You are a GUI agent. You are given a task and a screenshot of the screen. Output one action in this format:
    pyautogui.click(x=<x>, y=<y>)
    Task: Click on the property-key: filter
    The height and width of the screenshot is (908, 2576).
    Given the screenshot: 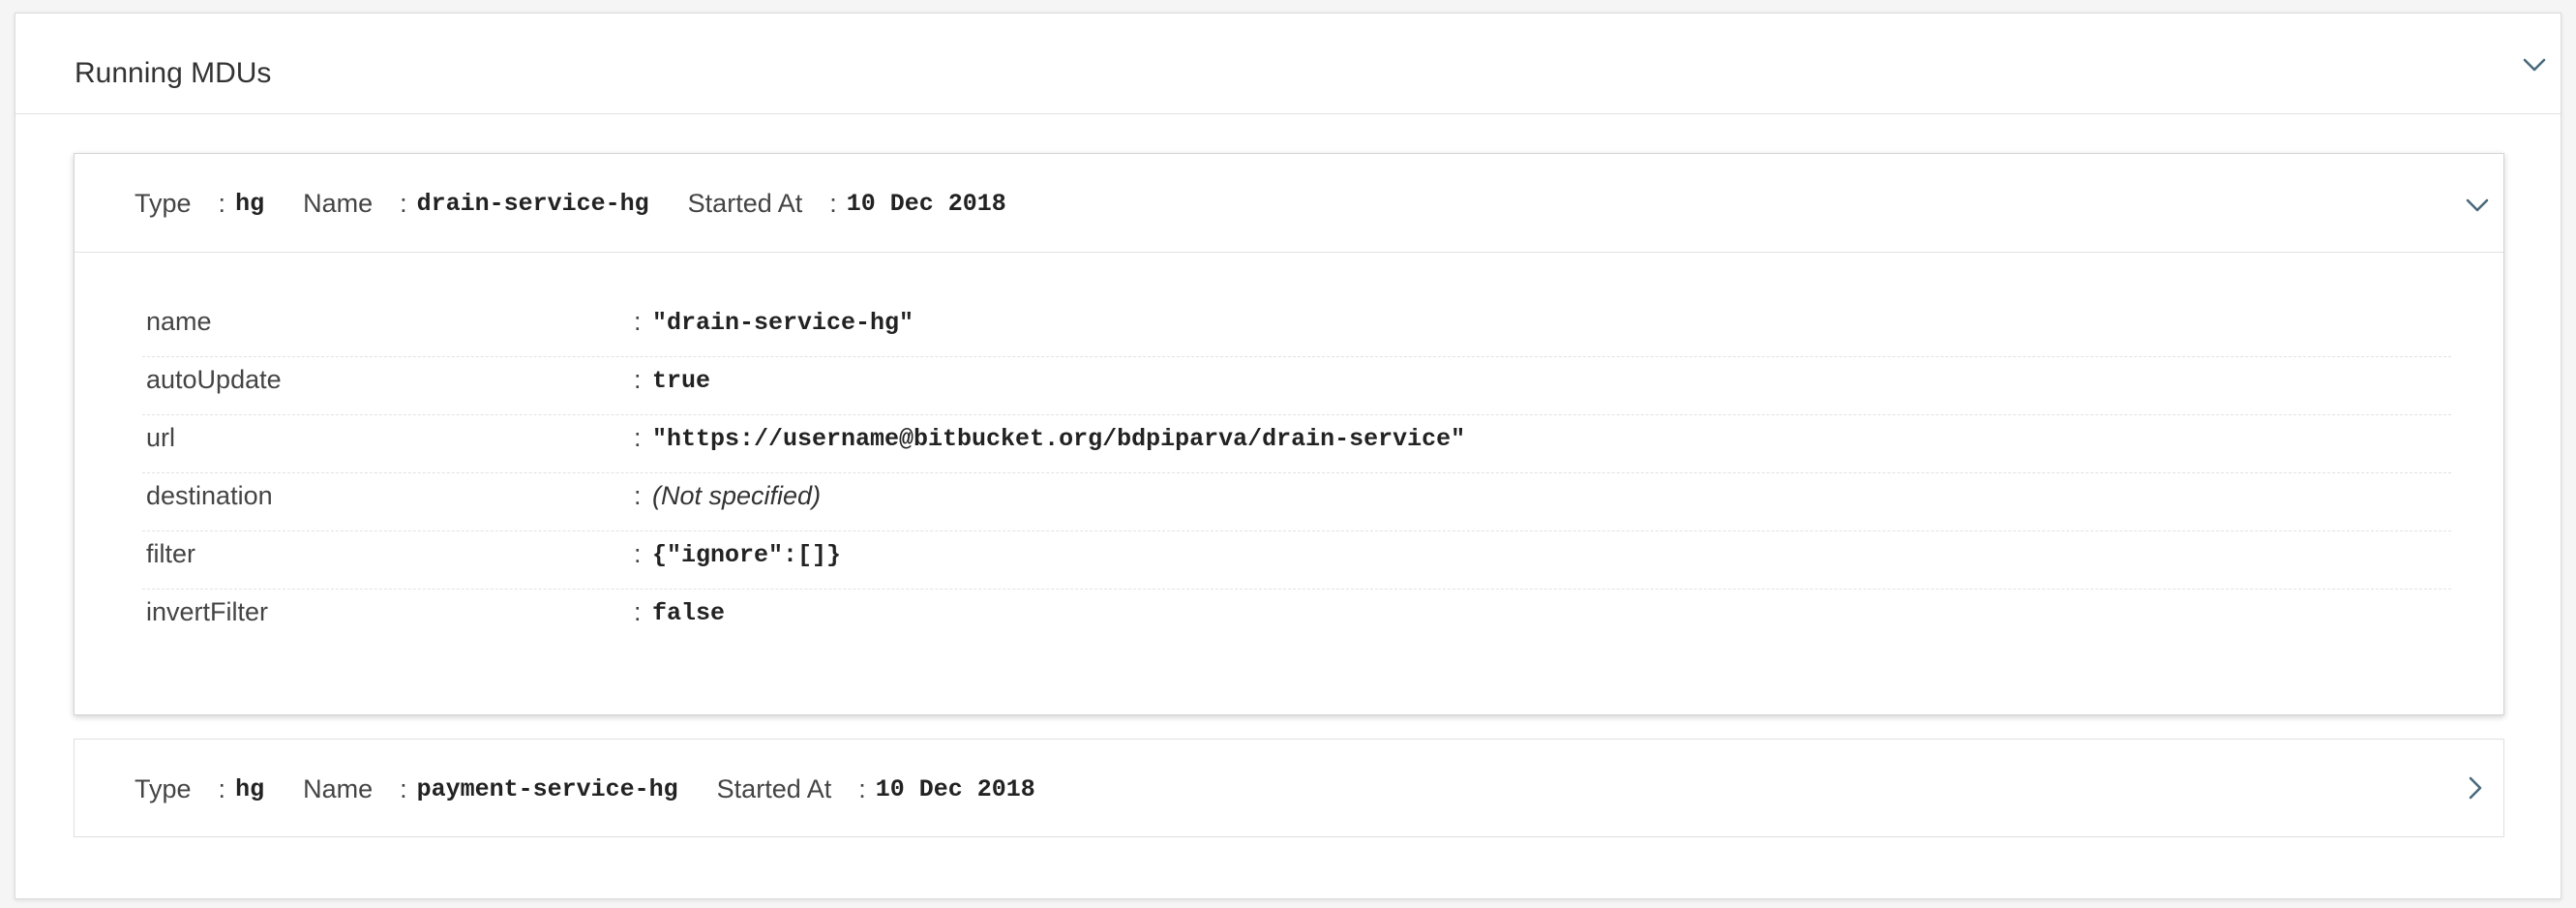 What is the action you would take?
    pyautogui.click(x=171, y=553)
    